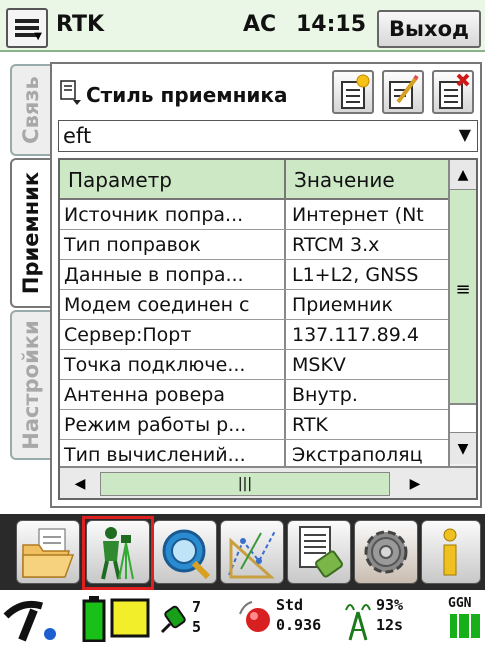 The image size is (485, 647). Describe the element at coordinates (367, 179) in the screenshot. I see `column-header-value: Значение` at that location.